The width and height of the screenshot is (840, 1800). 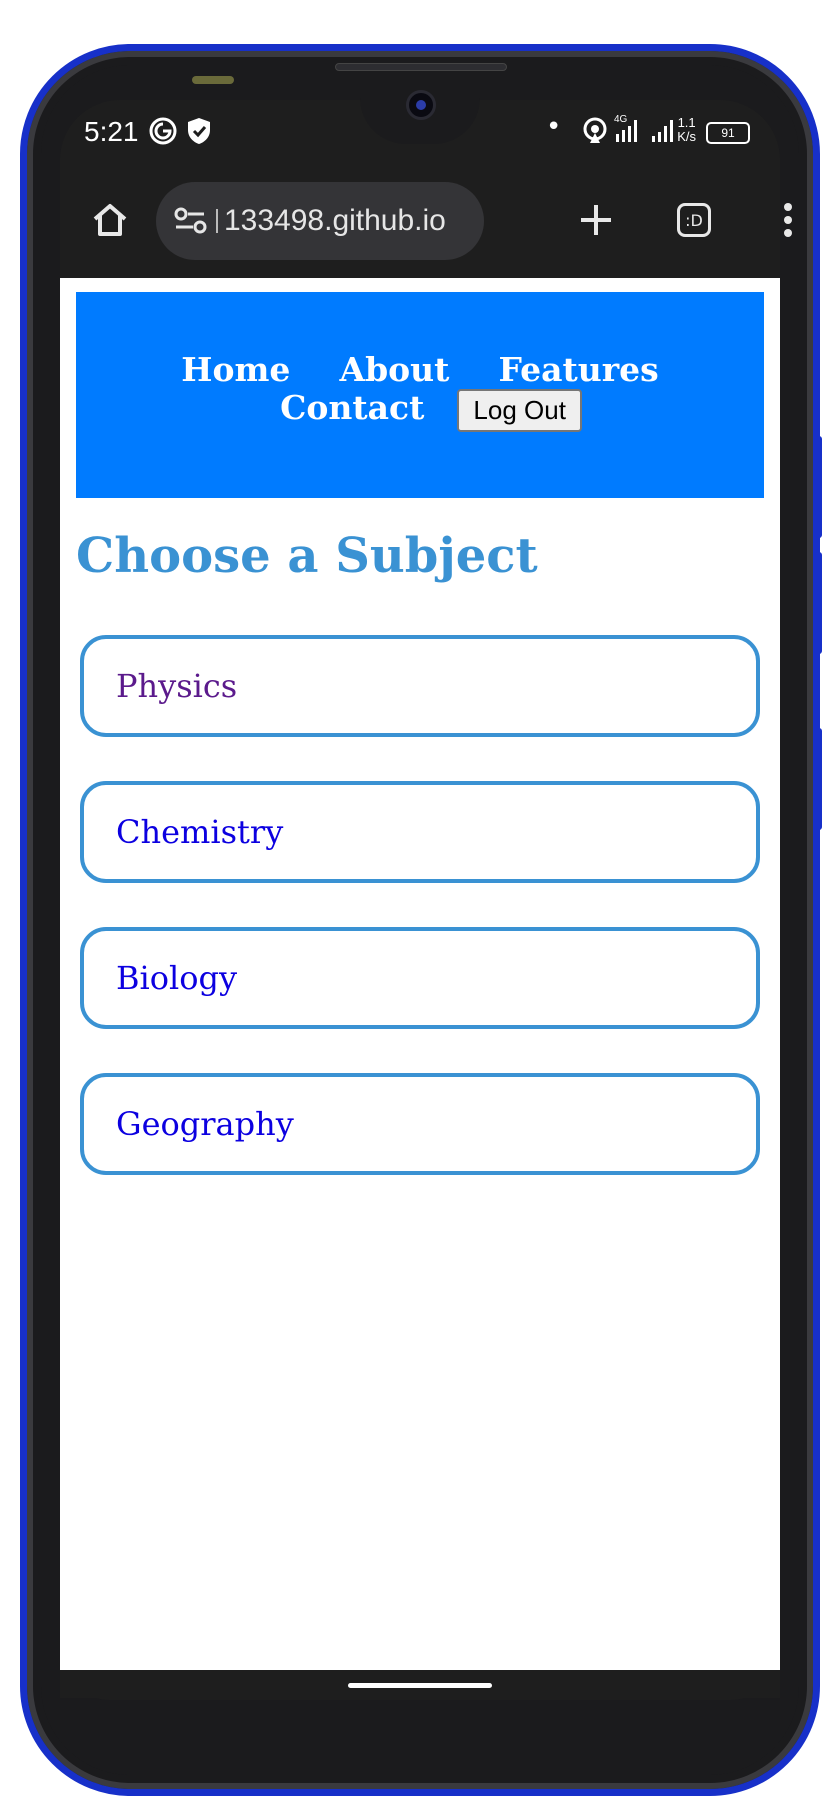 I want to click on url-text: 133498.github.io, so click(x=335, y=220).